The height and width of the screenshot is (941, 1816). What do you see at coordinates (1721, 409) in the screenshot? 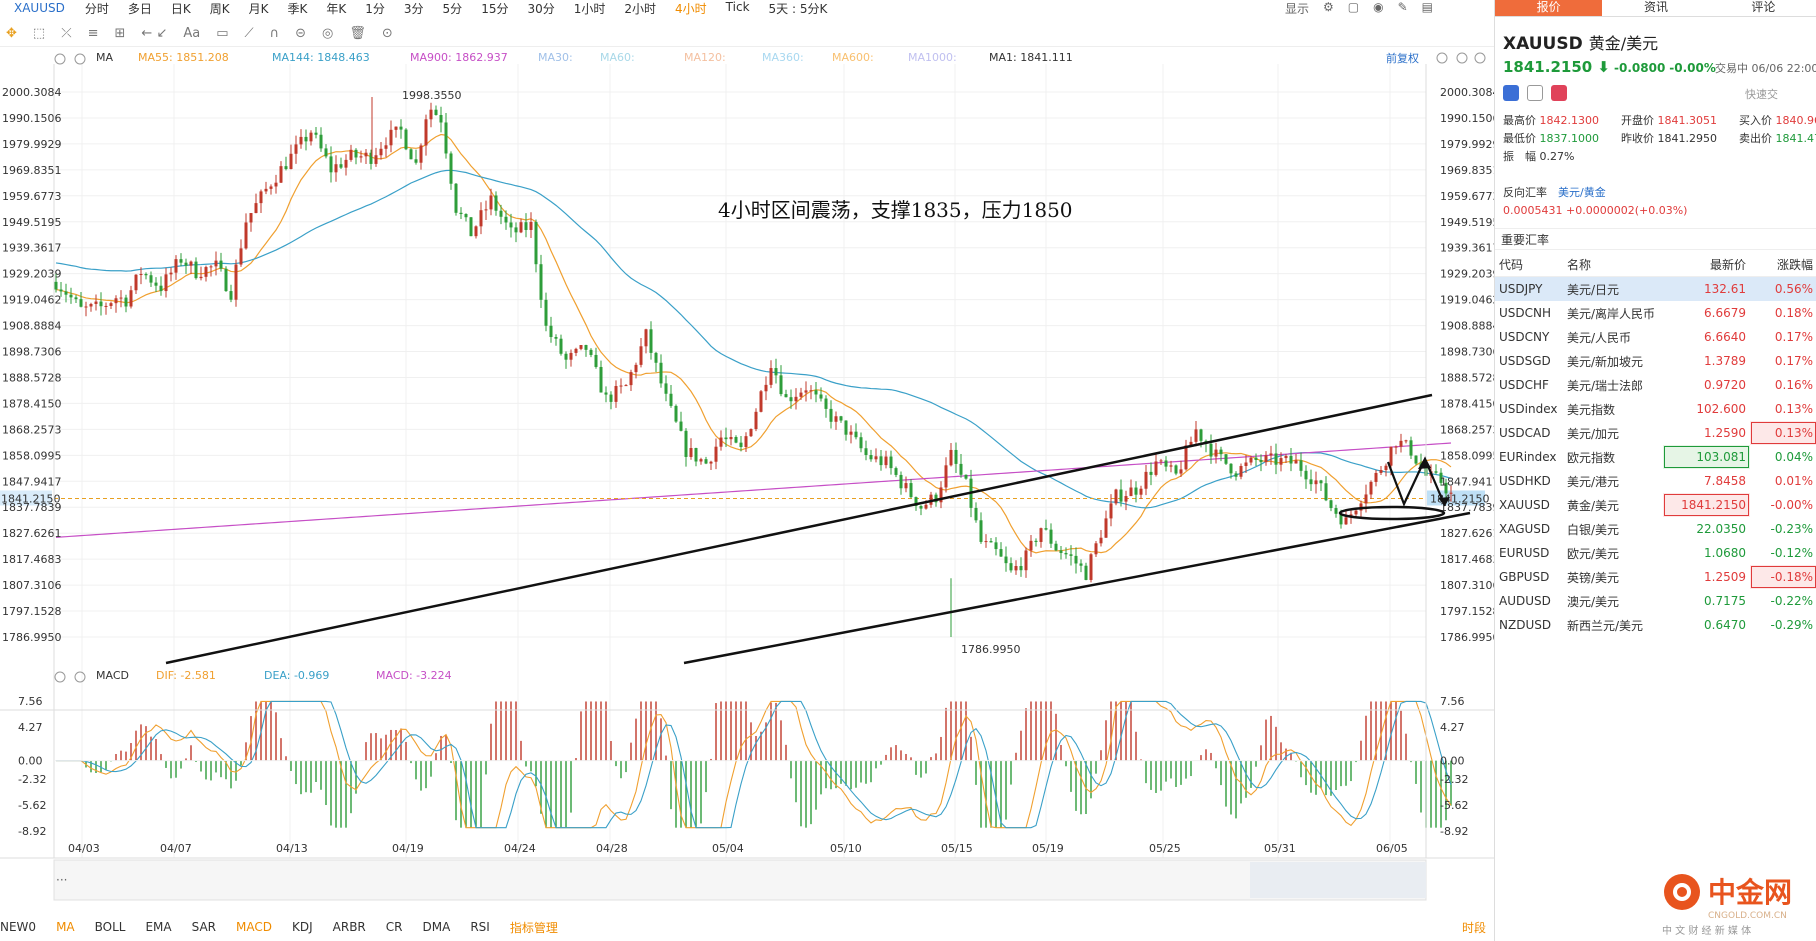
I see `rate-price: 102.600` at bounding box center [1721, 409].